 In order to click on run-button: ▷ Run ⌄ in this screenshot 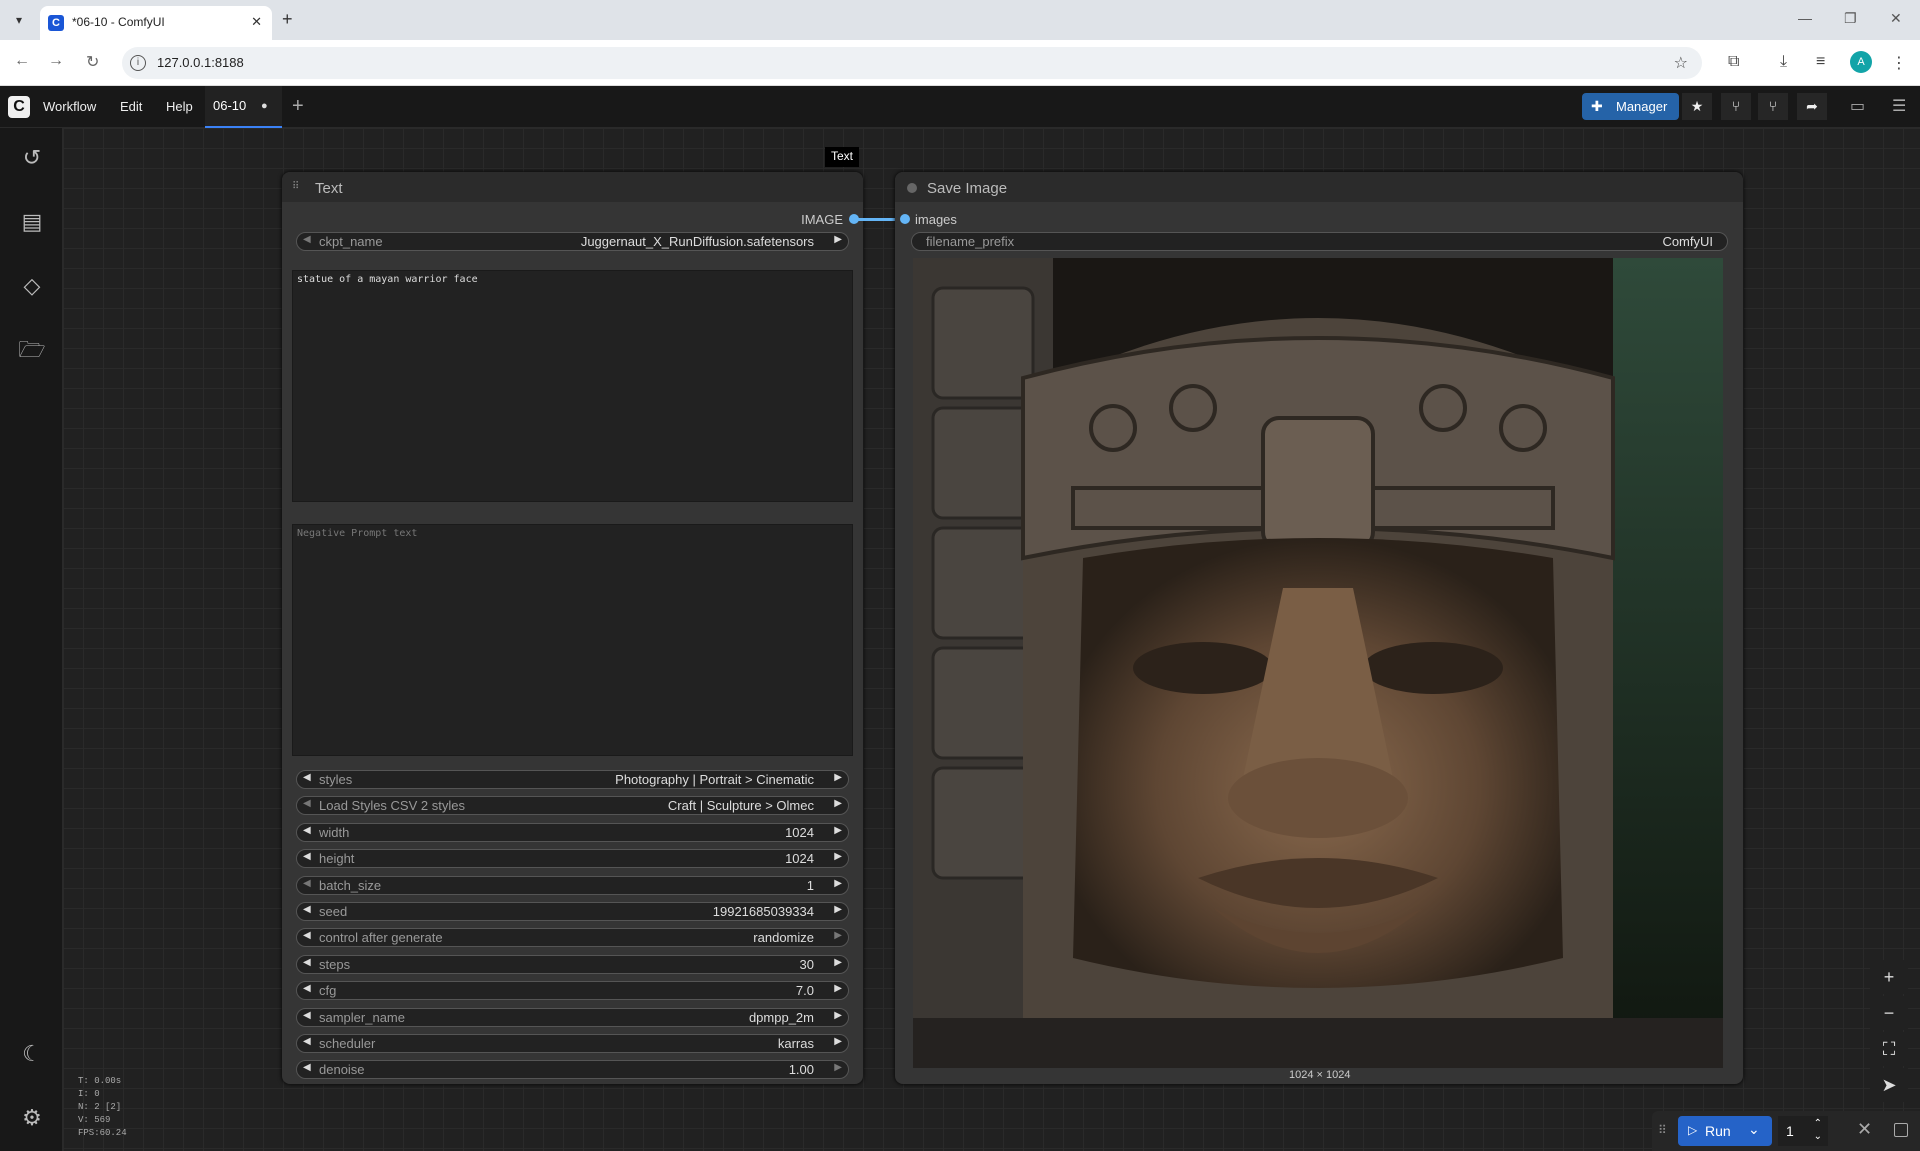, I will do `click(1725, 1131)`.